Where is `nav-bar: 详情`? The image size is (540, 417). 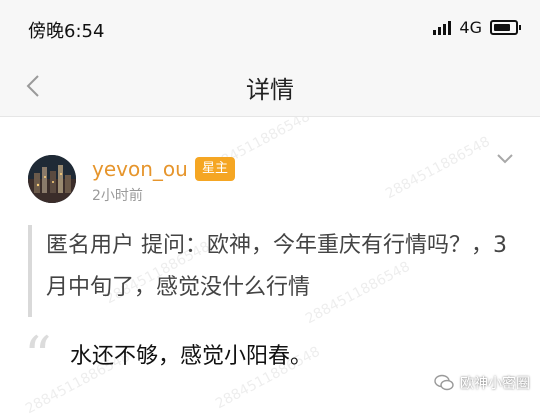
nav-bar: 详情 is located at coordinates (270, 86).